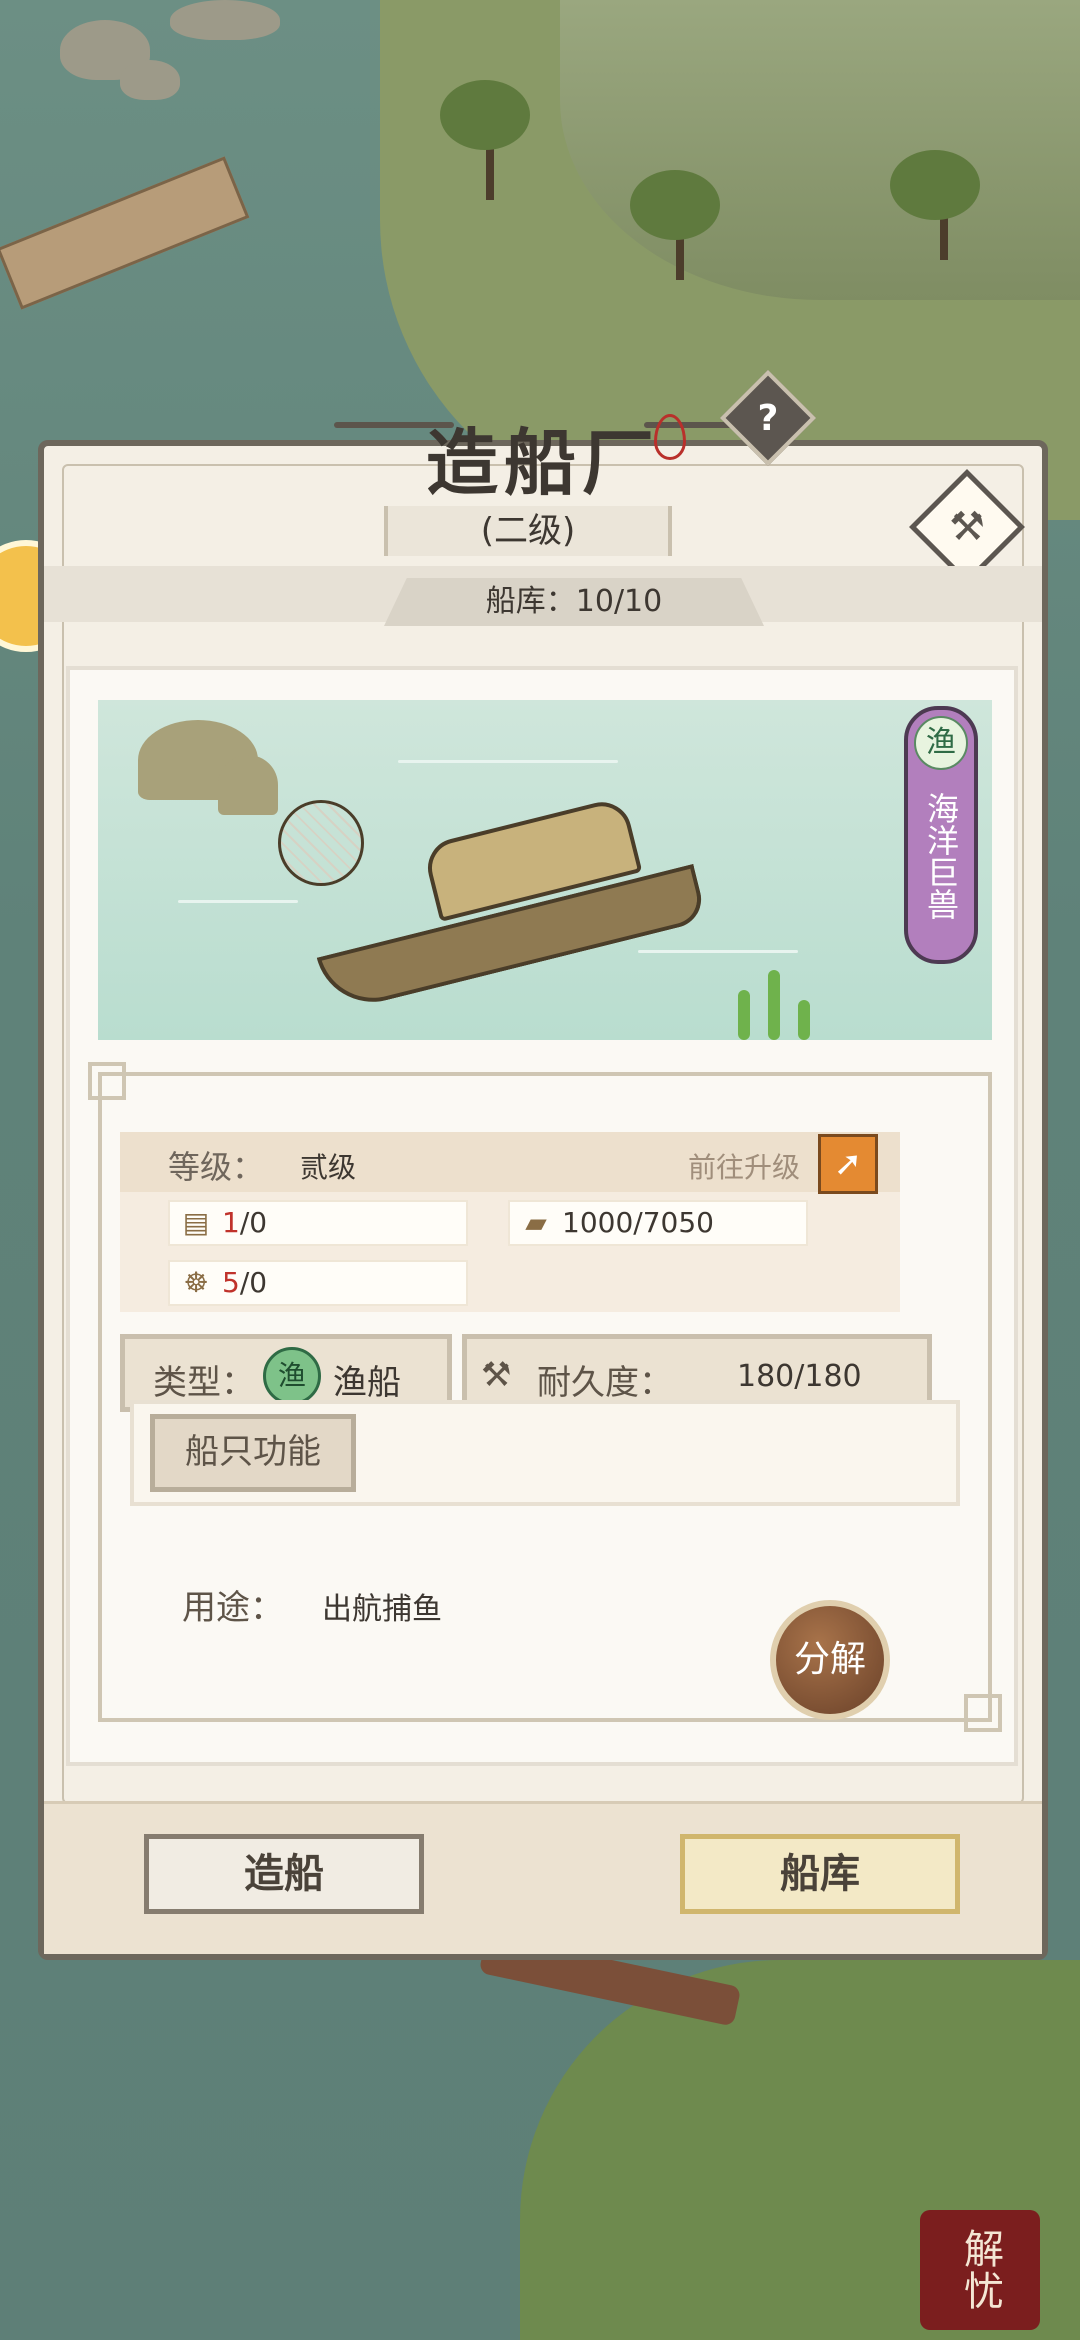 This screenshot has width=1080, height=2340. Describe the element at coordinates (768, 418) in the screenshot. I see `question-icon: ?` at that location.